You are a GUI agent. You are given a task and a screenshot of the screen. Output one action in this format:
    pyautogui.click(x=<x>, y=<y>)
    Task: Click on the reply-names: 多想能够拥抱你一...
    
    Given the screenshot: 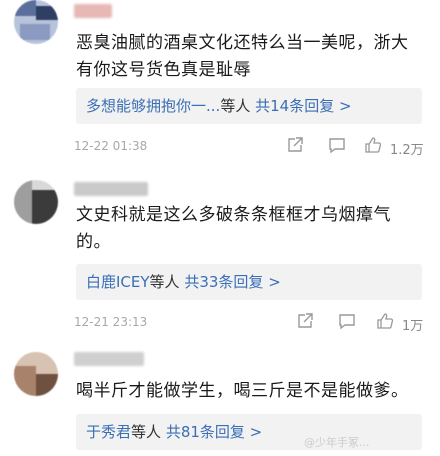 What is the action you would take?
    pyautogui.click(x=153, y=106)
    